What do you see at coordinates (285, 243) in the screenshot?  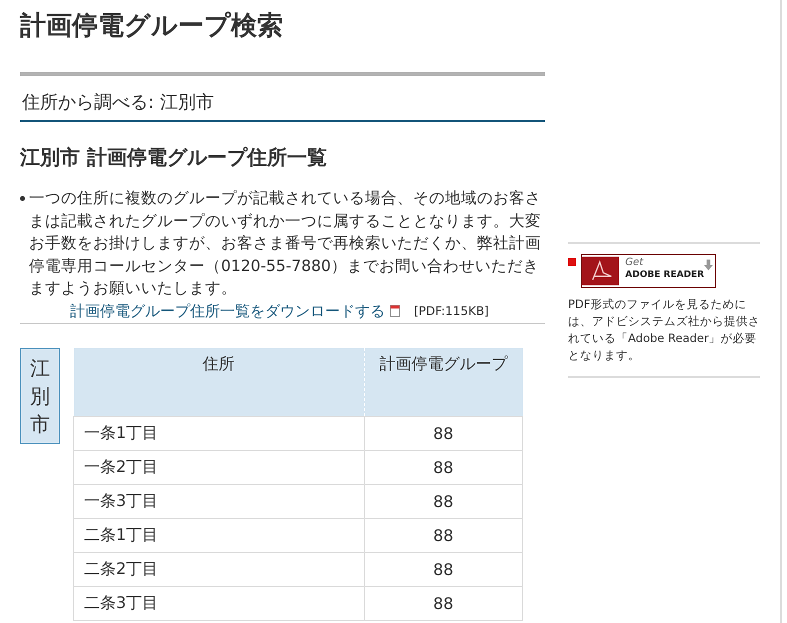 I see `note-text: 一つの住所に複数のグループが記載されている場合、その地域のお客さまは記載されたグループのいずれか一つに属することとなります。大変お手数をお掛けしますが、お客さま番号で再検索いただくか、弊社計画停電専用コールセンター（0120-55-7880）までお問い合わせいただきますようお願いいたします。` at bounding box center [285, 243].